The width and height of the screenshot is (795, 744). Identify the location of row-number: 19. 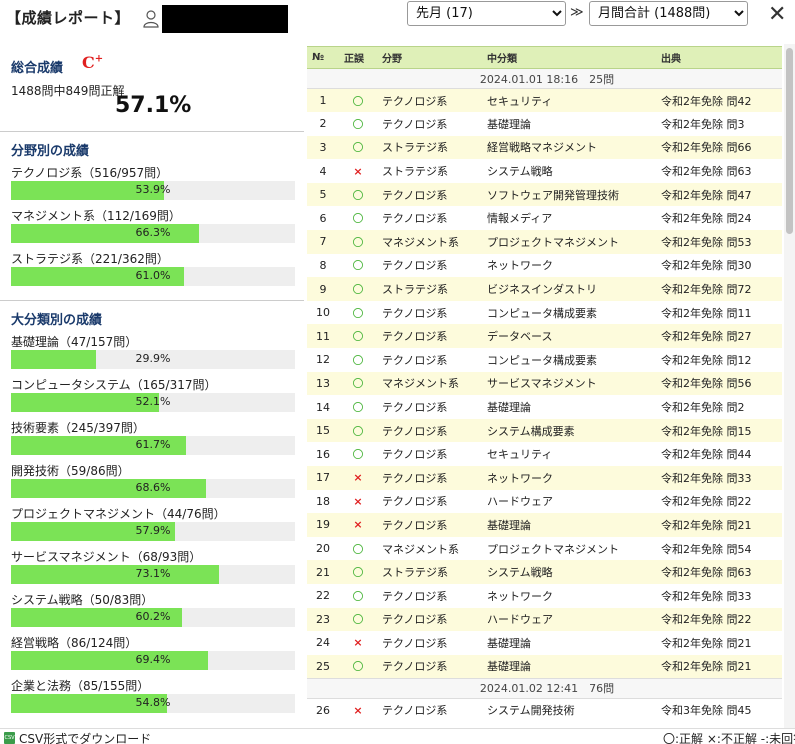
(323, 525).